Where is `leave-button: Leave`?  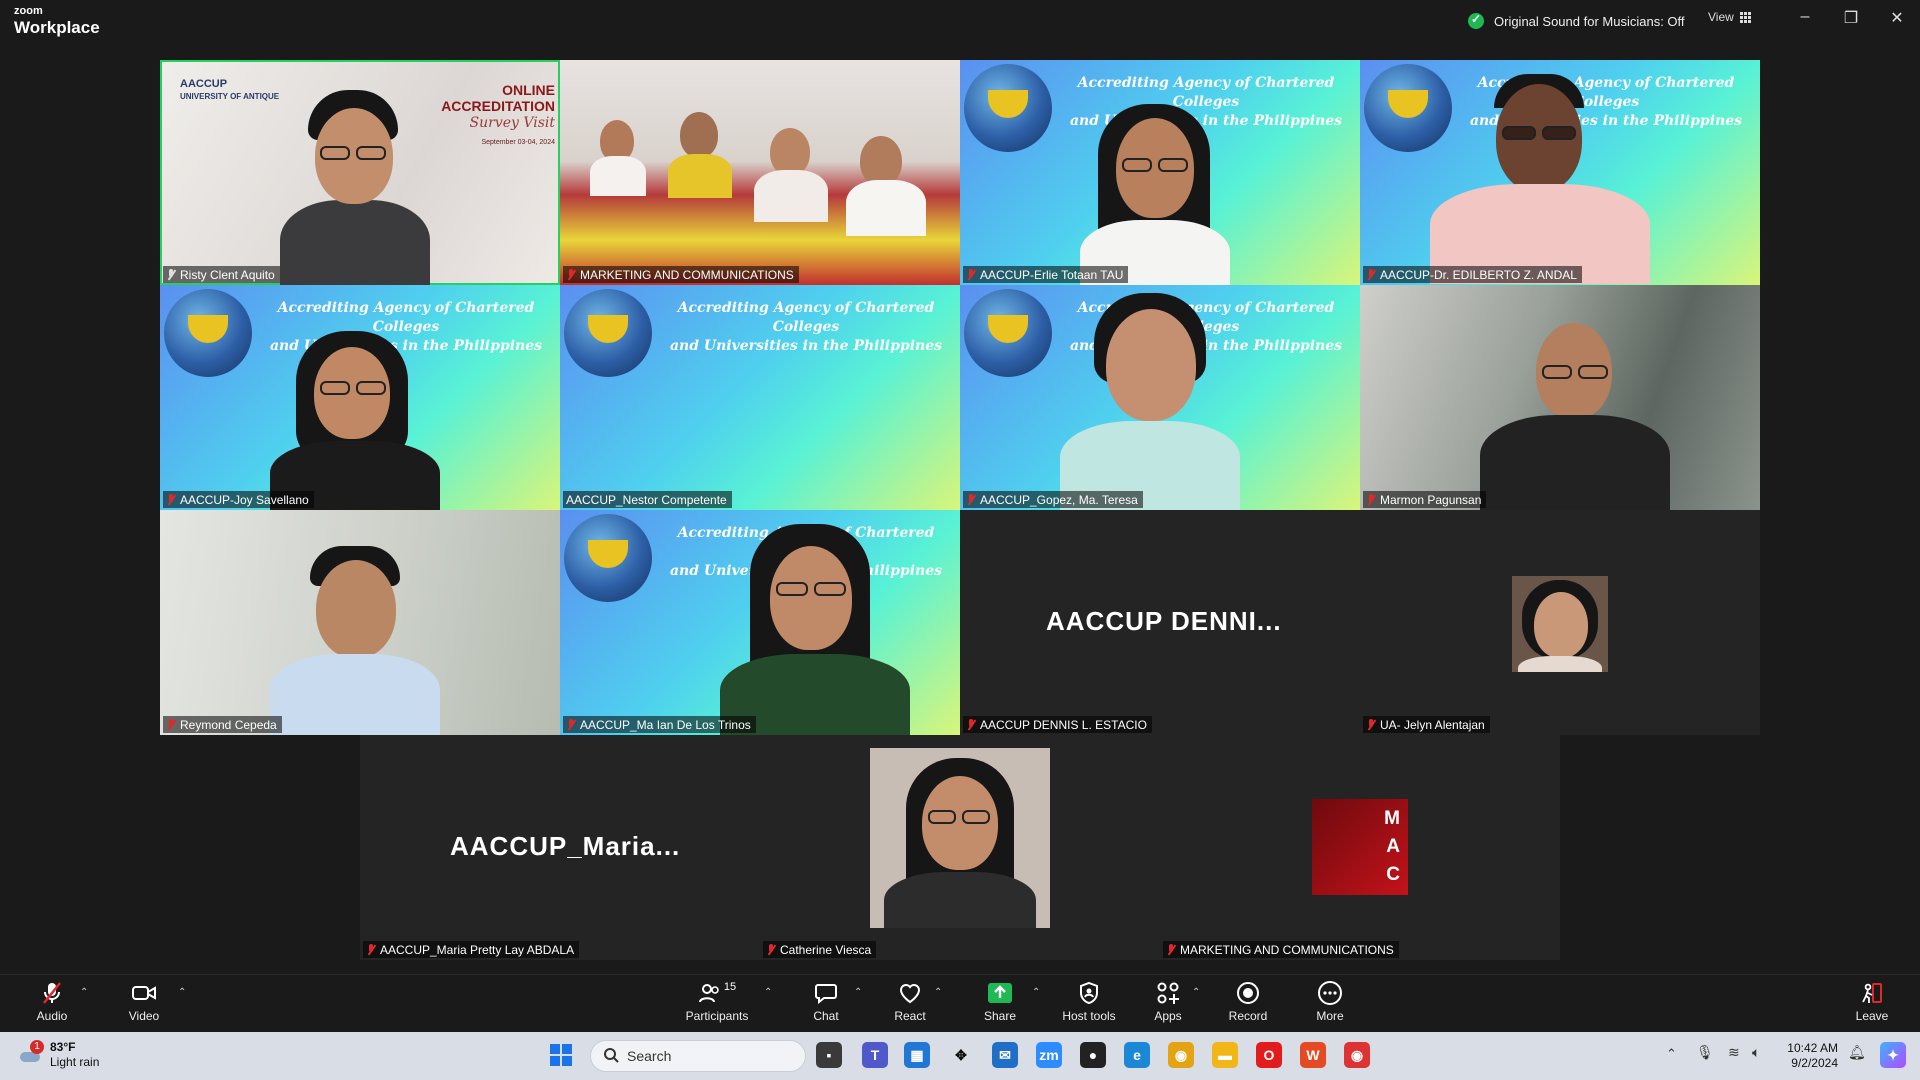
leave-button: Leave is located at coordinates (1872, 1002).